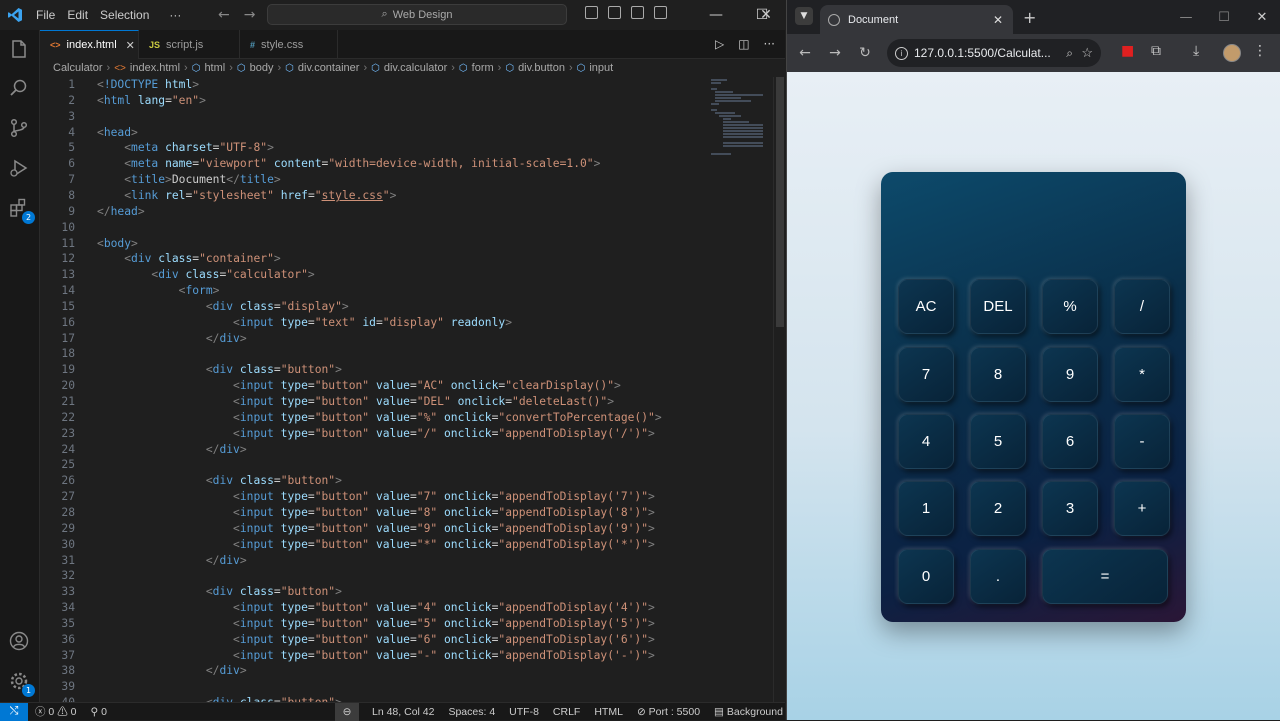 This screenshot has height=721, width=1280. I want to click on zoom-magnifier-icon: ⌕, so click(1069, 53).